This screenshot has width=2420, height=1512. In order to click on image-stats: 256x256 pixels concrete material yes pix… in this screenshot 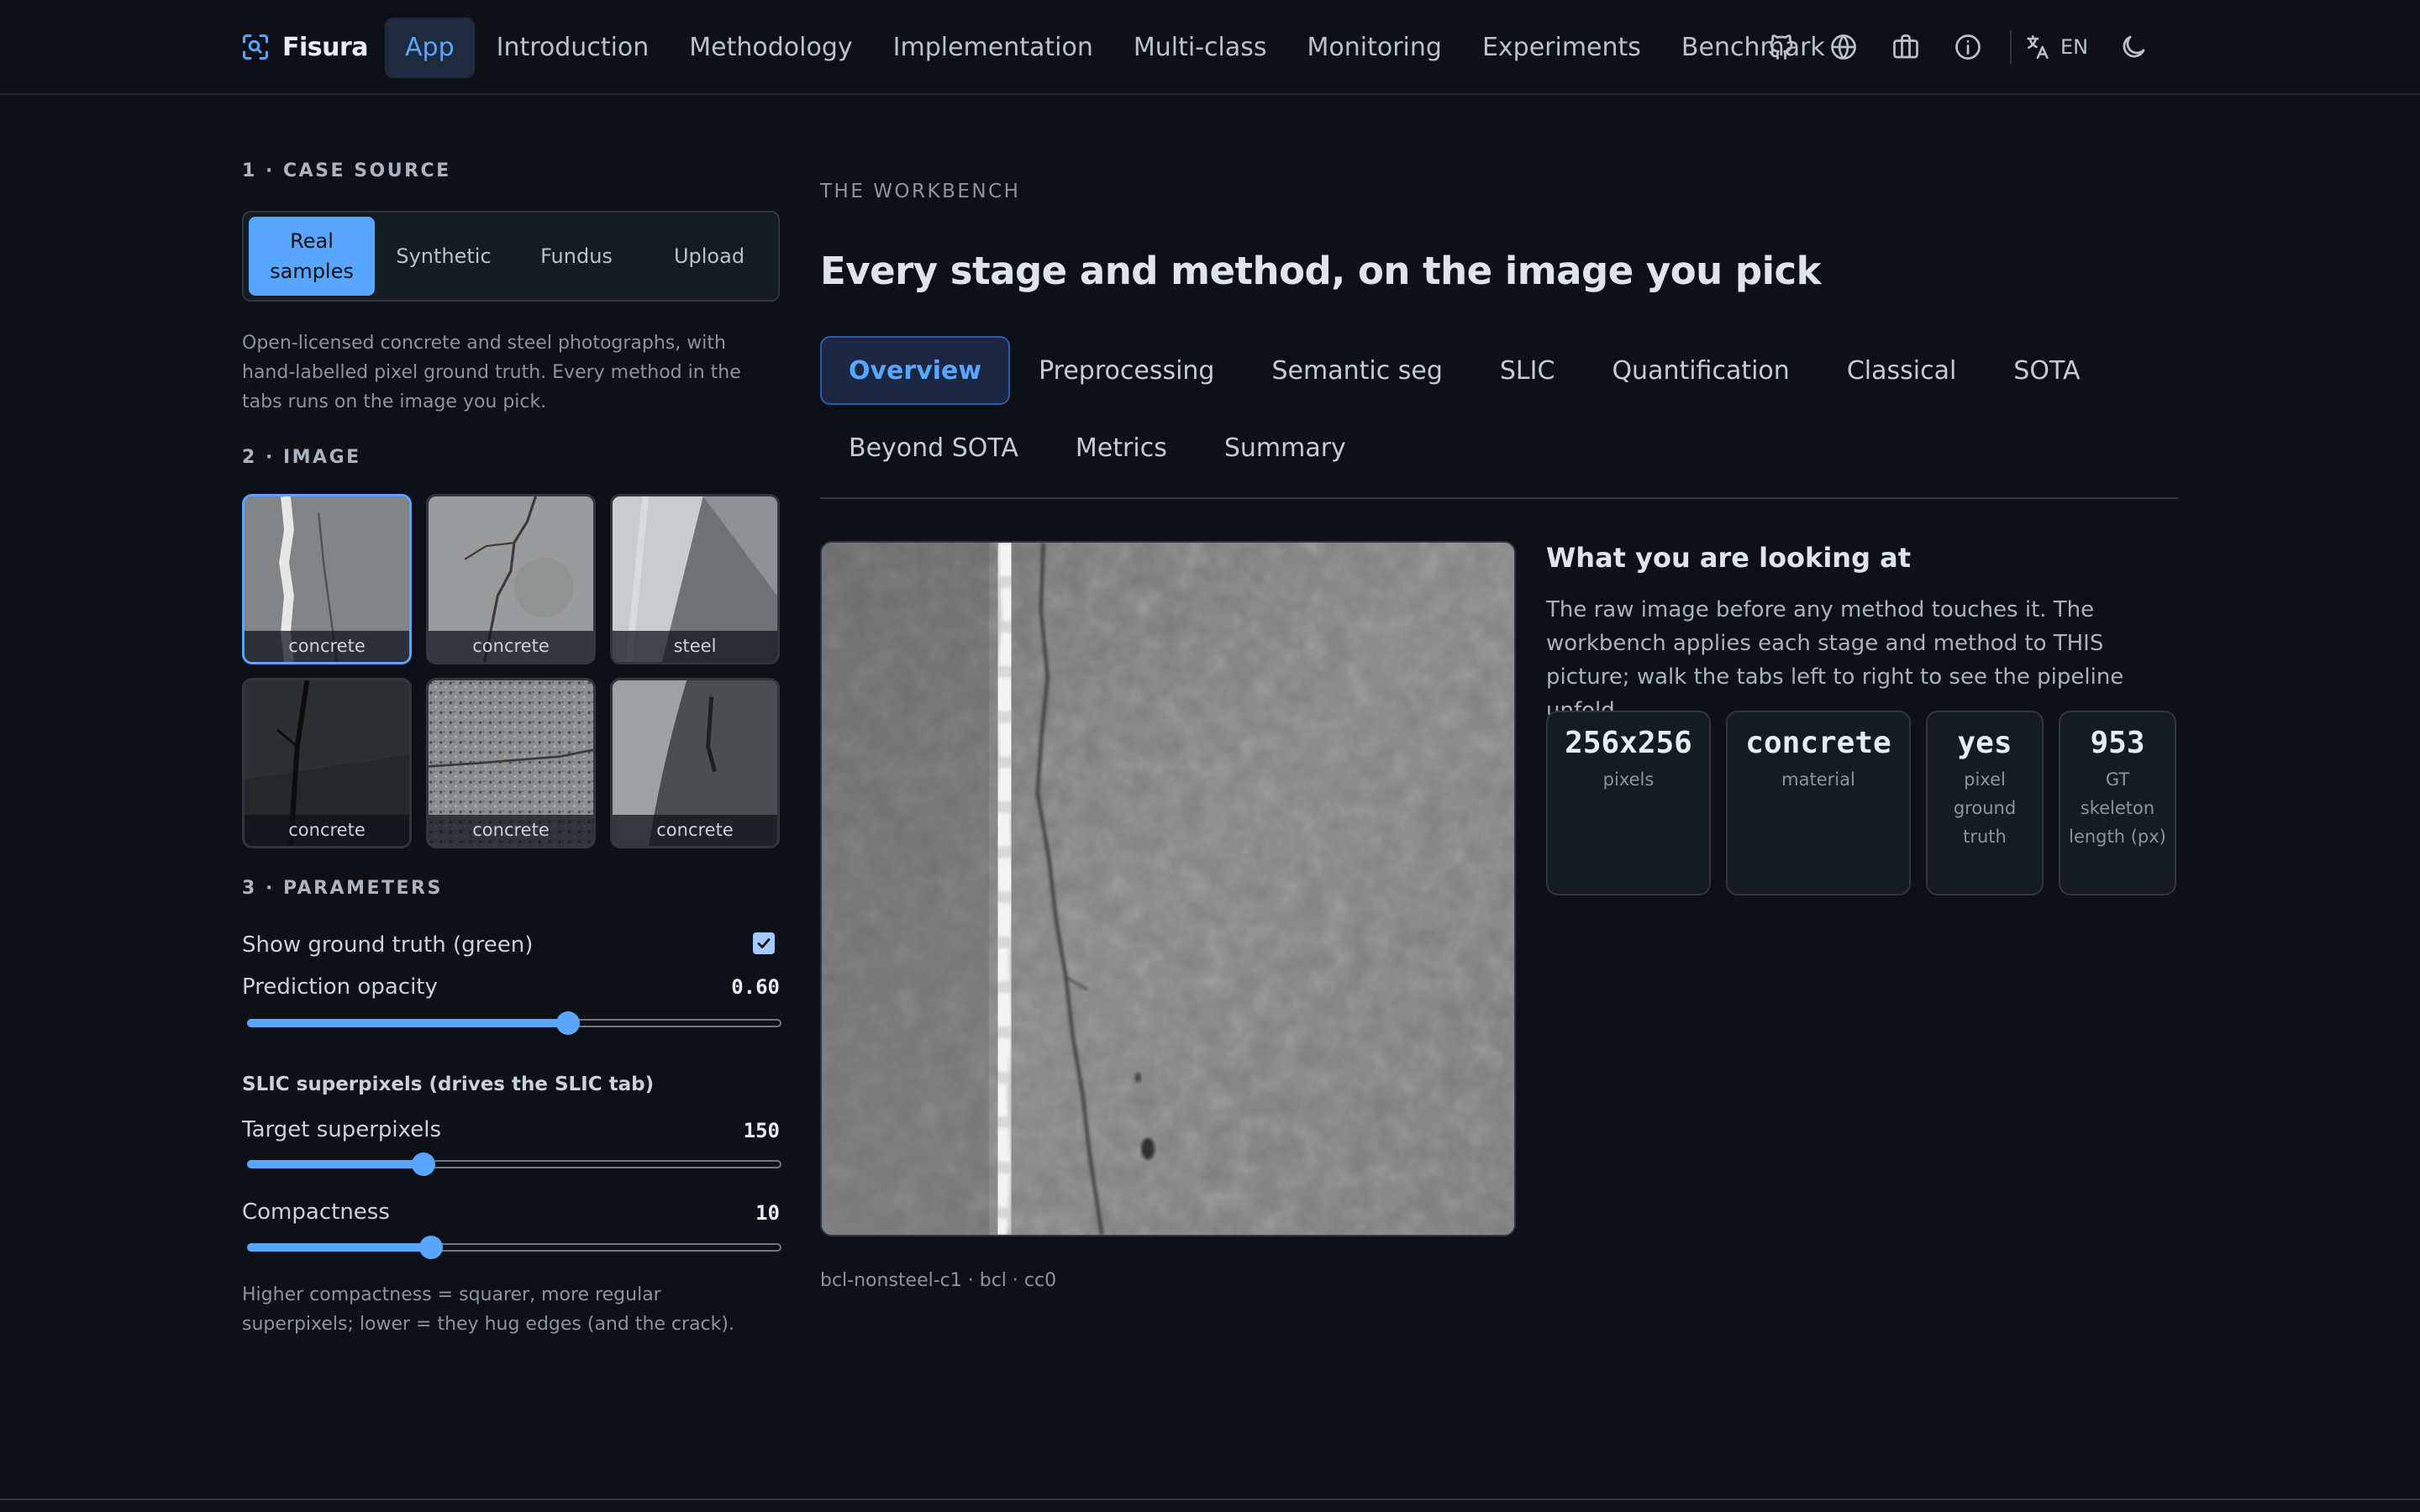, I will do `click(1861, 803)`.